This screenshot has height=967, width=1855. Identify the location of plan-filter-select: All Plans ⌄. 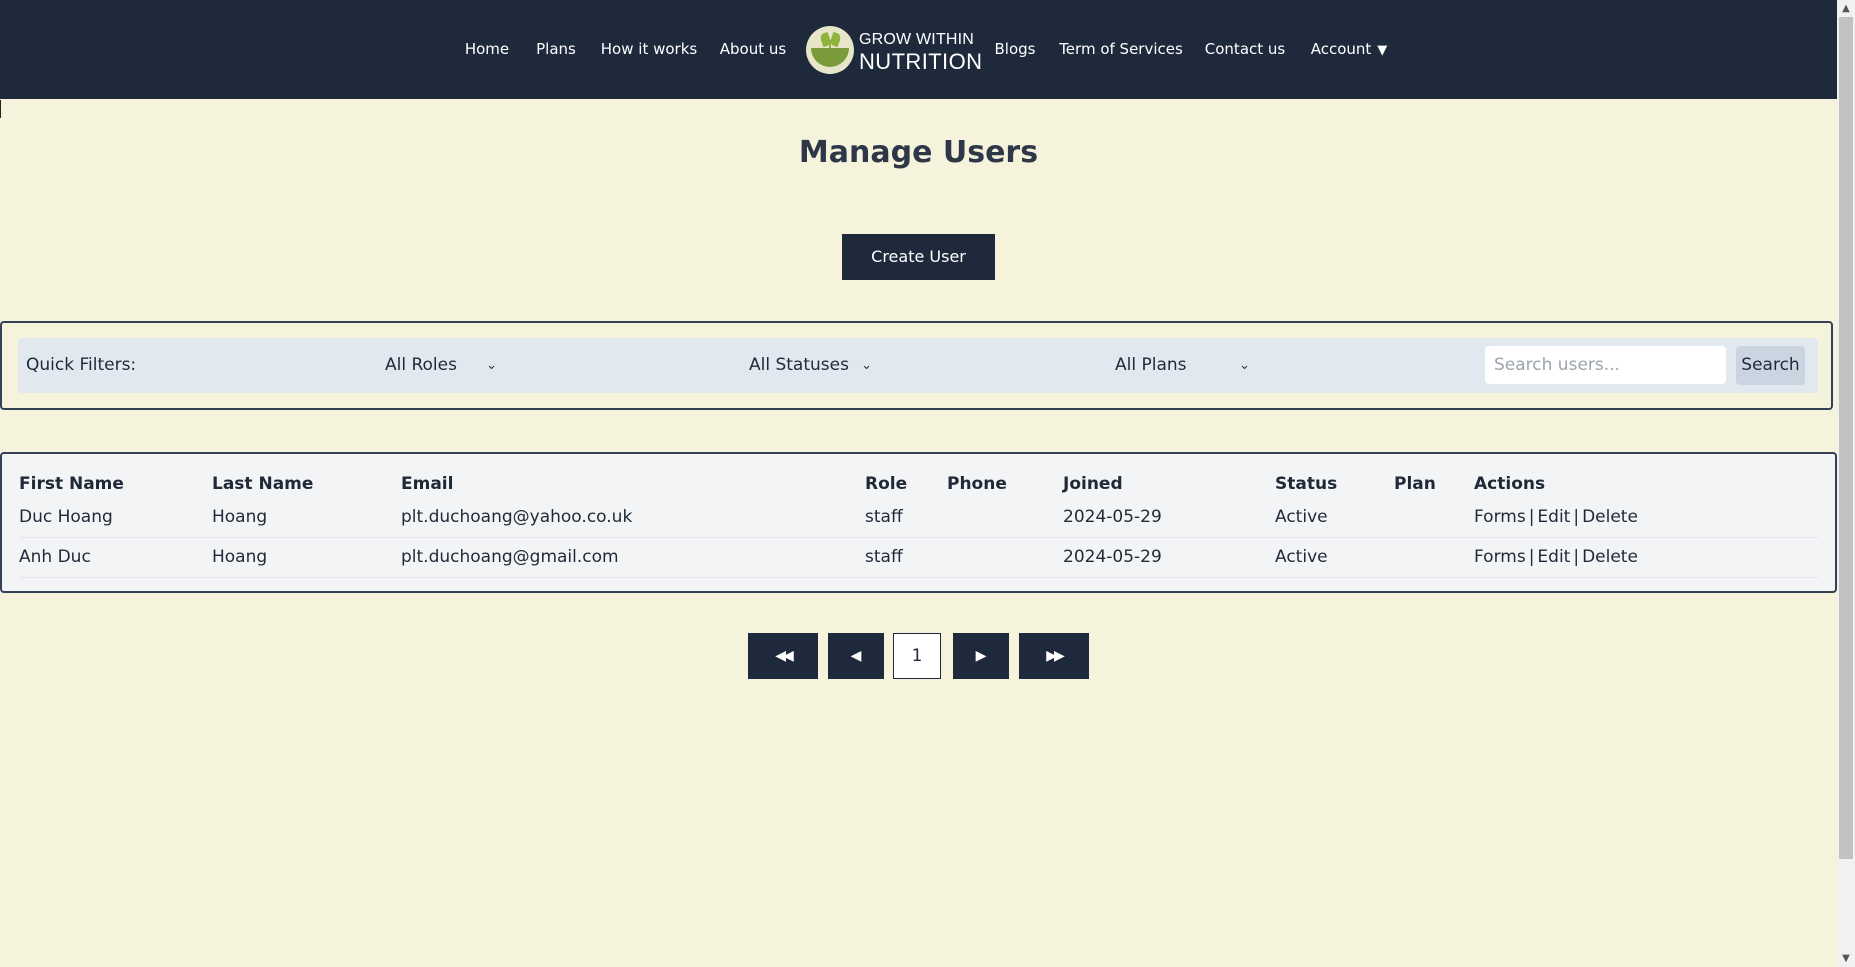
(1182, 365).